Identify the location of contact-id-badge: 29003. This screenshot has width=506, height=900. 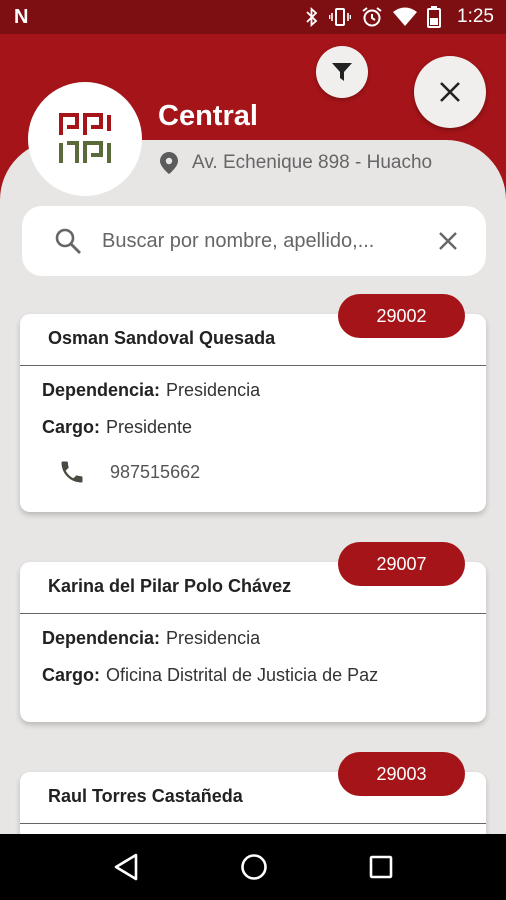
(401, 774).